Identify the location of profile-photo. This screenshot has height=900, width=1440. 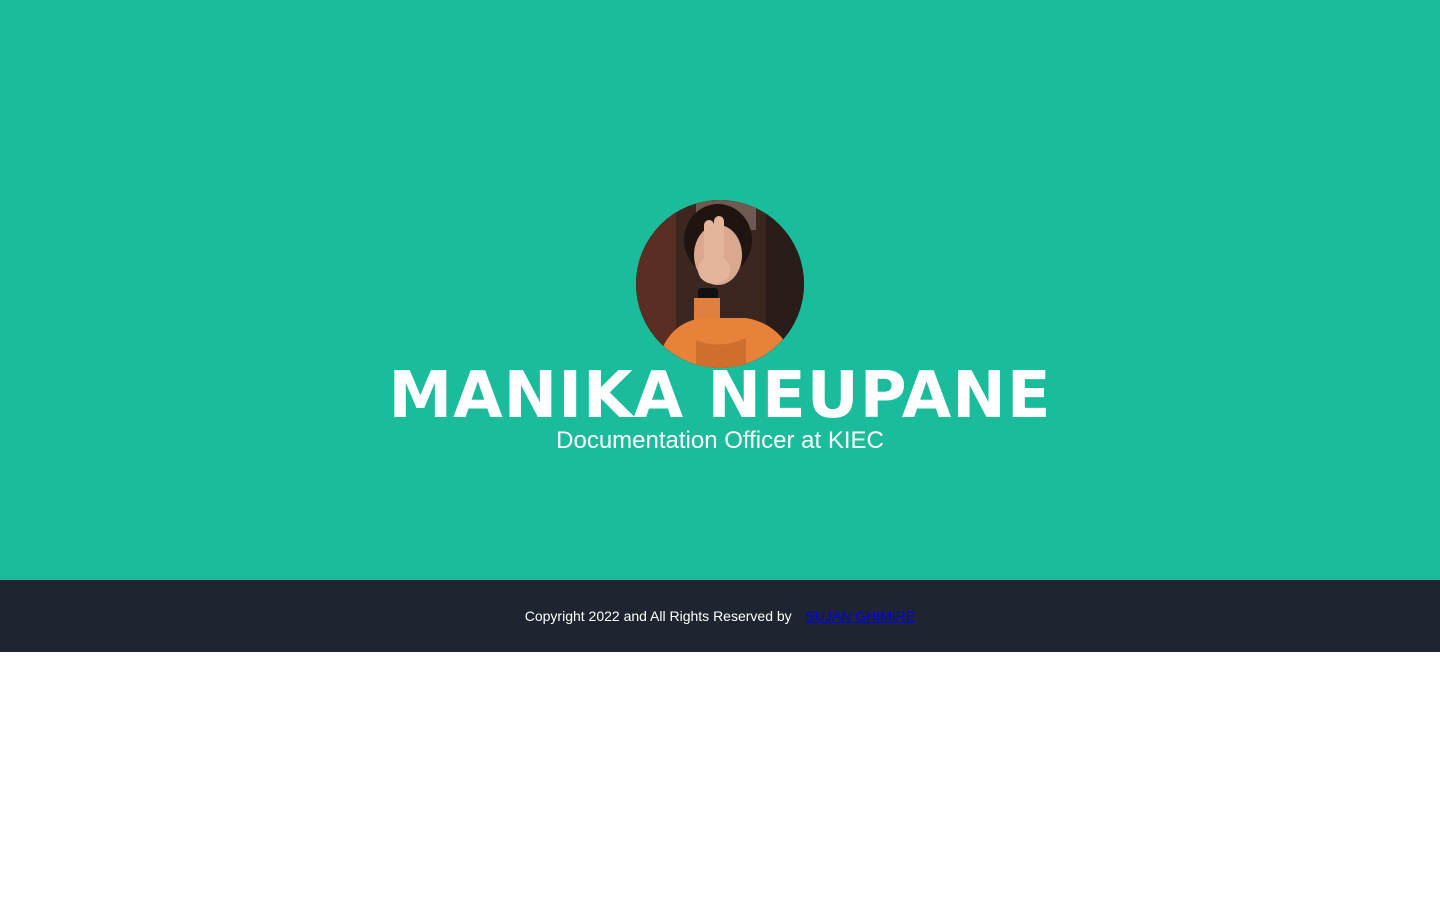
(720, 284).